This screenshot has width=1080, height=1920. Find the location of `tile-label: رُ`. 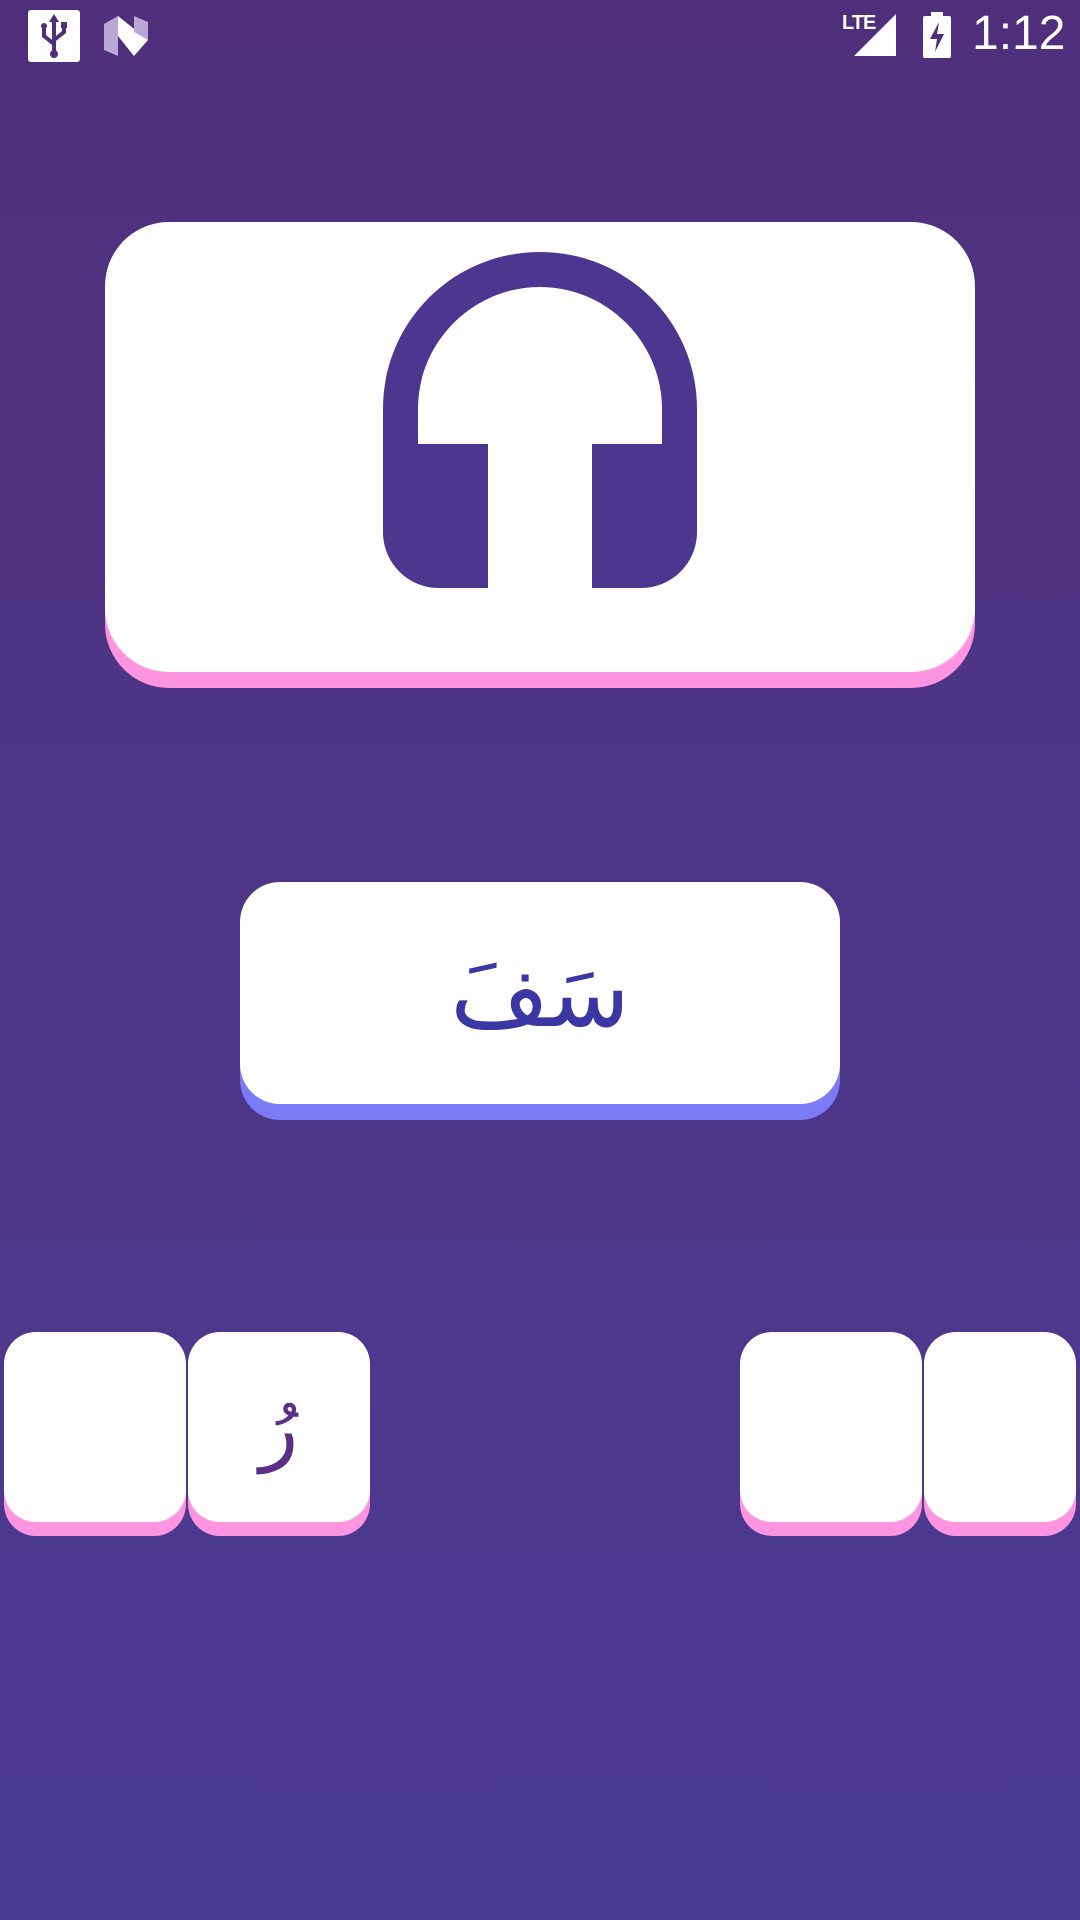

tile-label: رُ is located at coordinates (279, 1427).